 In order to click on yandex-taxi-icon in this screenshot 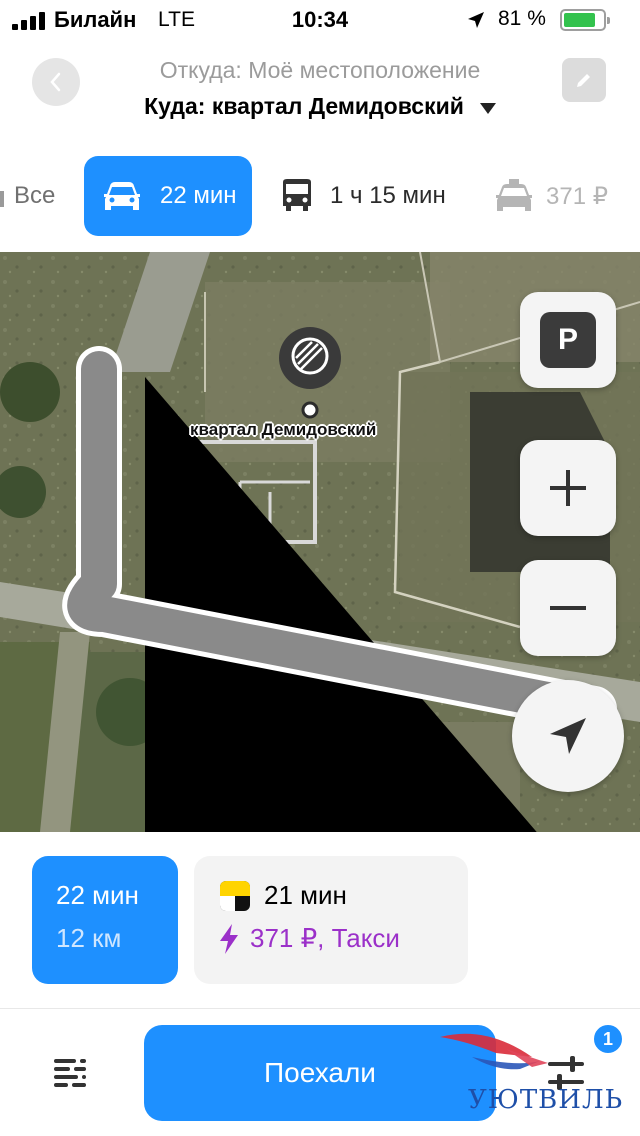, I will do `click(235, 895)`.